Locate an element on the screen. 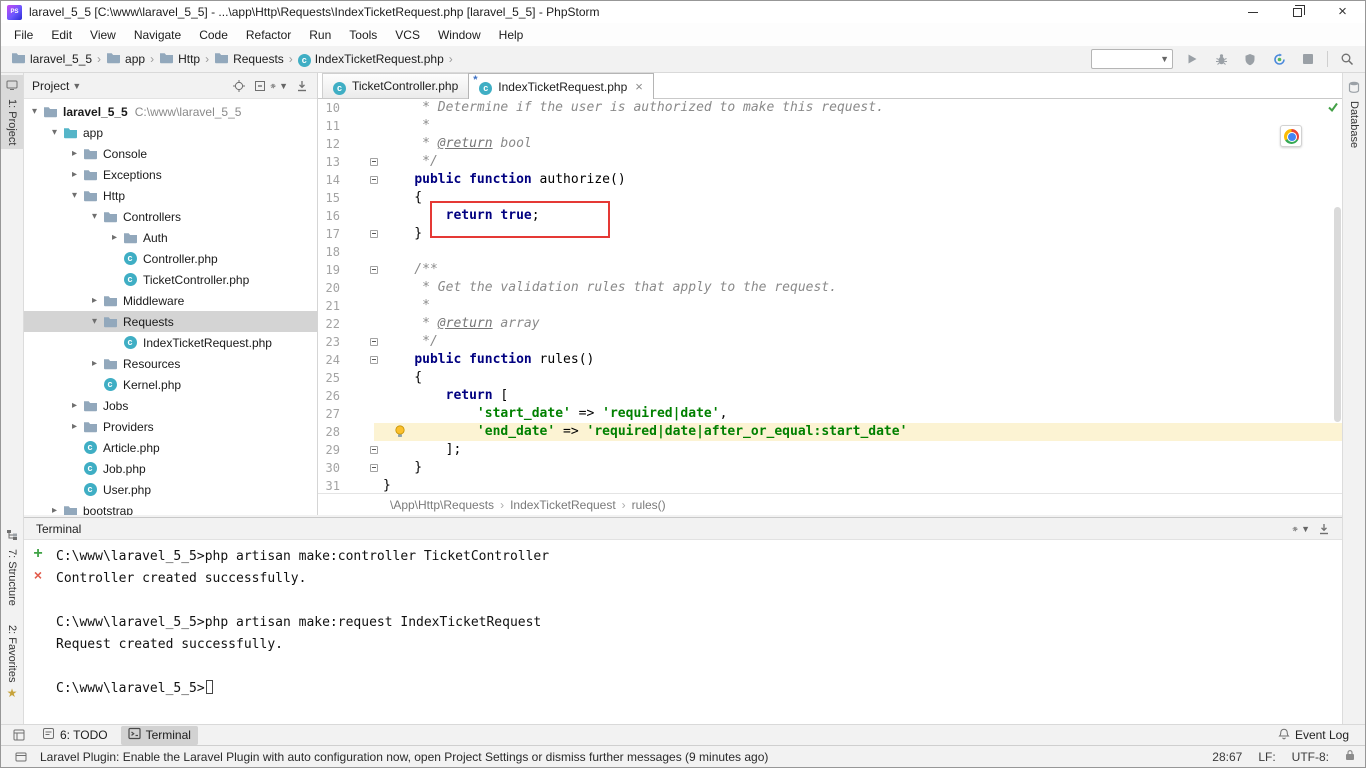 The height and width of the screenshot is (768, 1366). tree-item: ▾ Http is located at coordinates (170, 195).